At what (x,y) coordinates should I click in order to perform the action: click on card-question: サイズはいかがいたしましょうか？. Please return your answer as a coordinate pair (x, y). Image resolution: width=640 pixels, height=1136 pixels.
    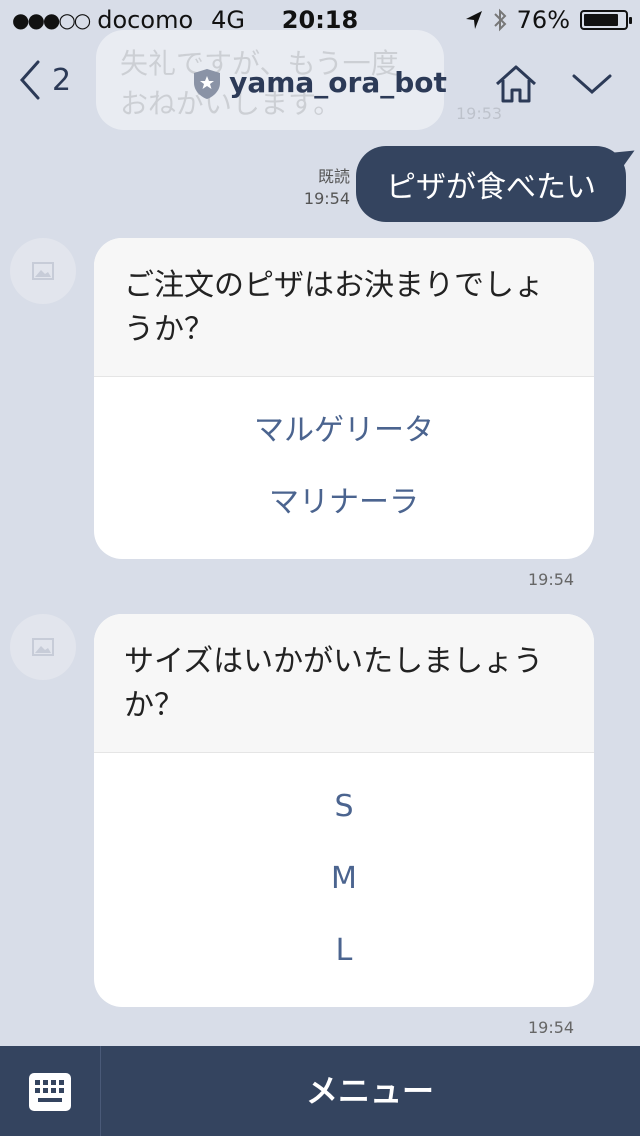
    Looking at the image, I should click on (344, 683).